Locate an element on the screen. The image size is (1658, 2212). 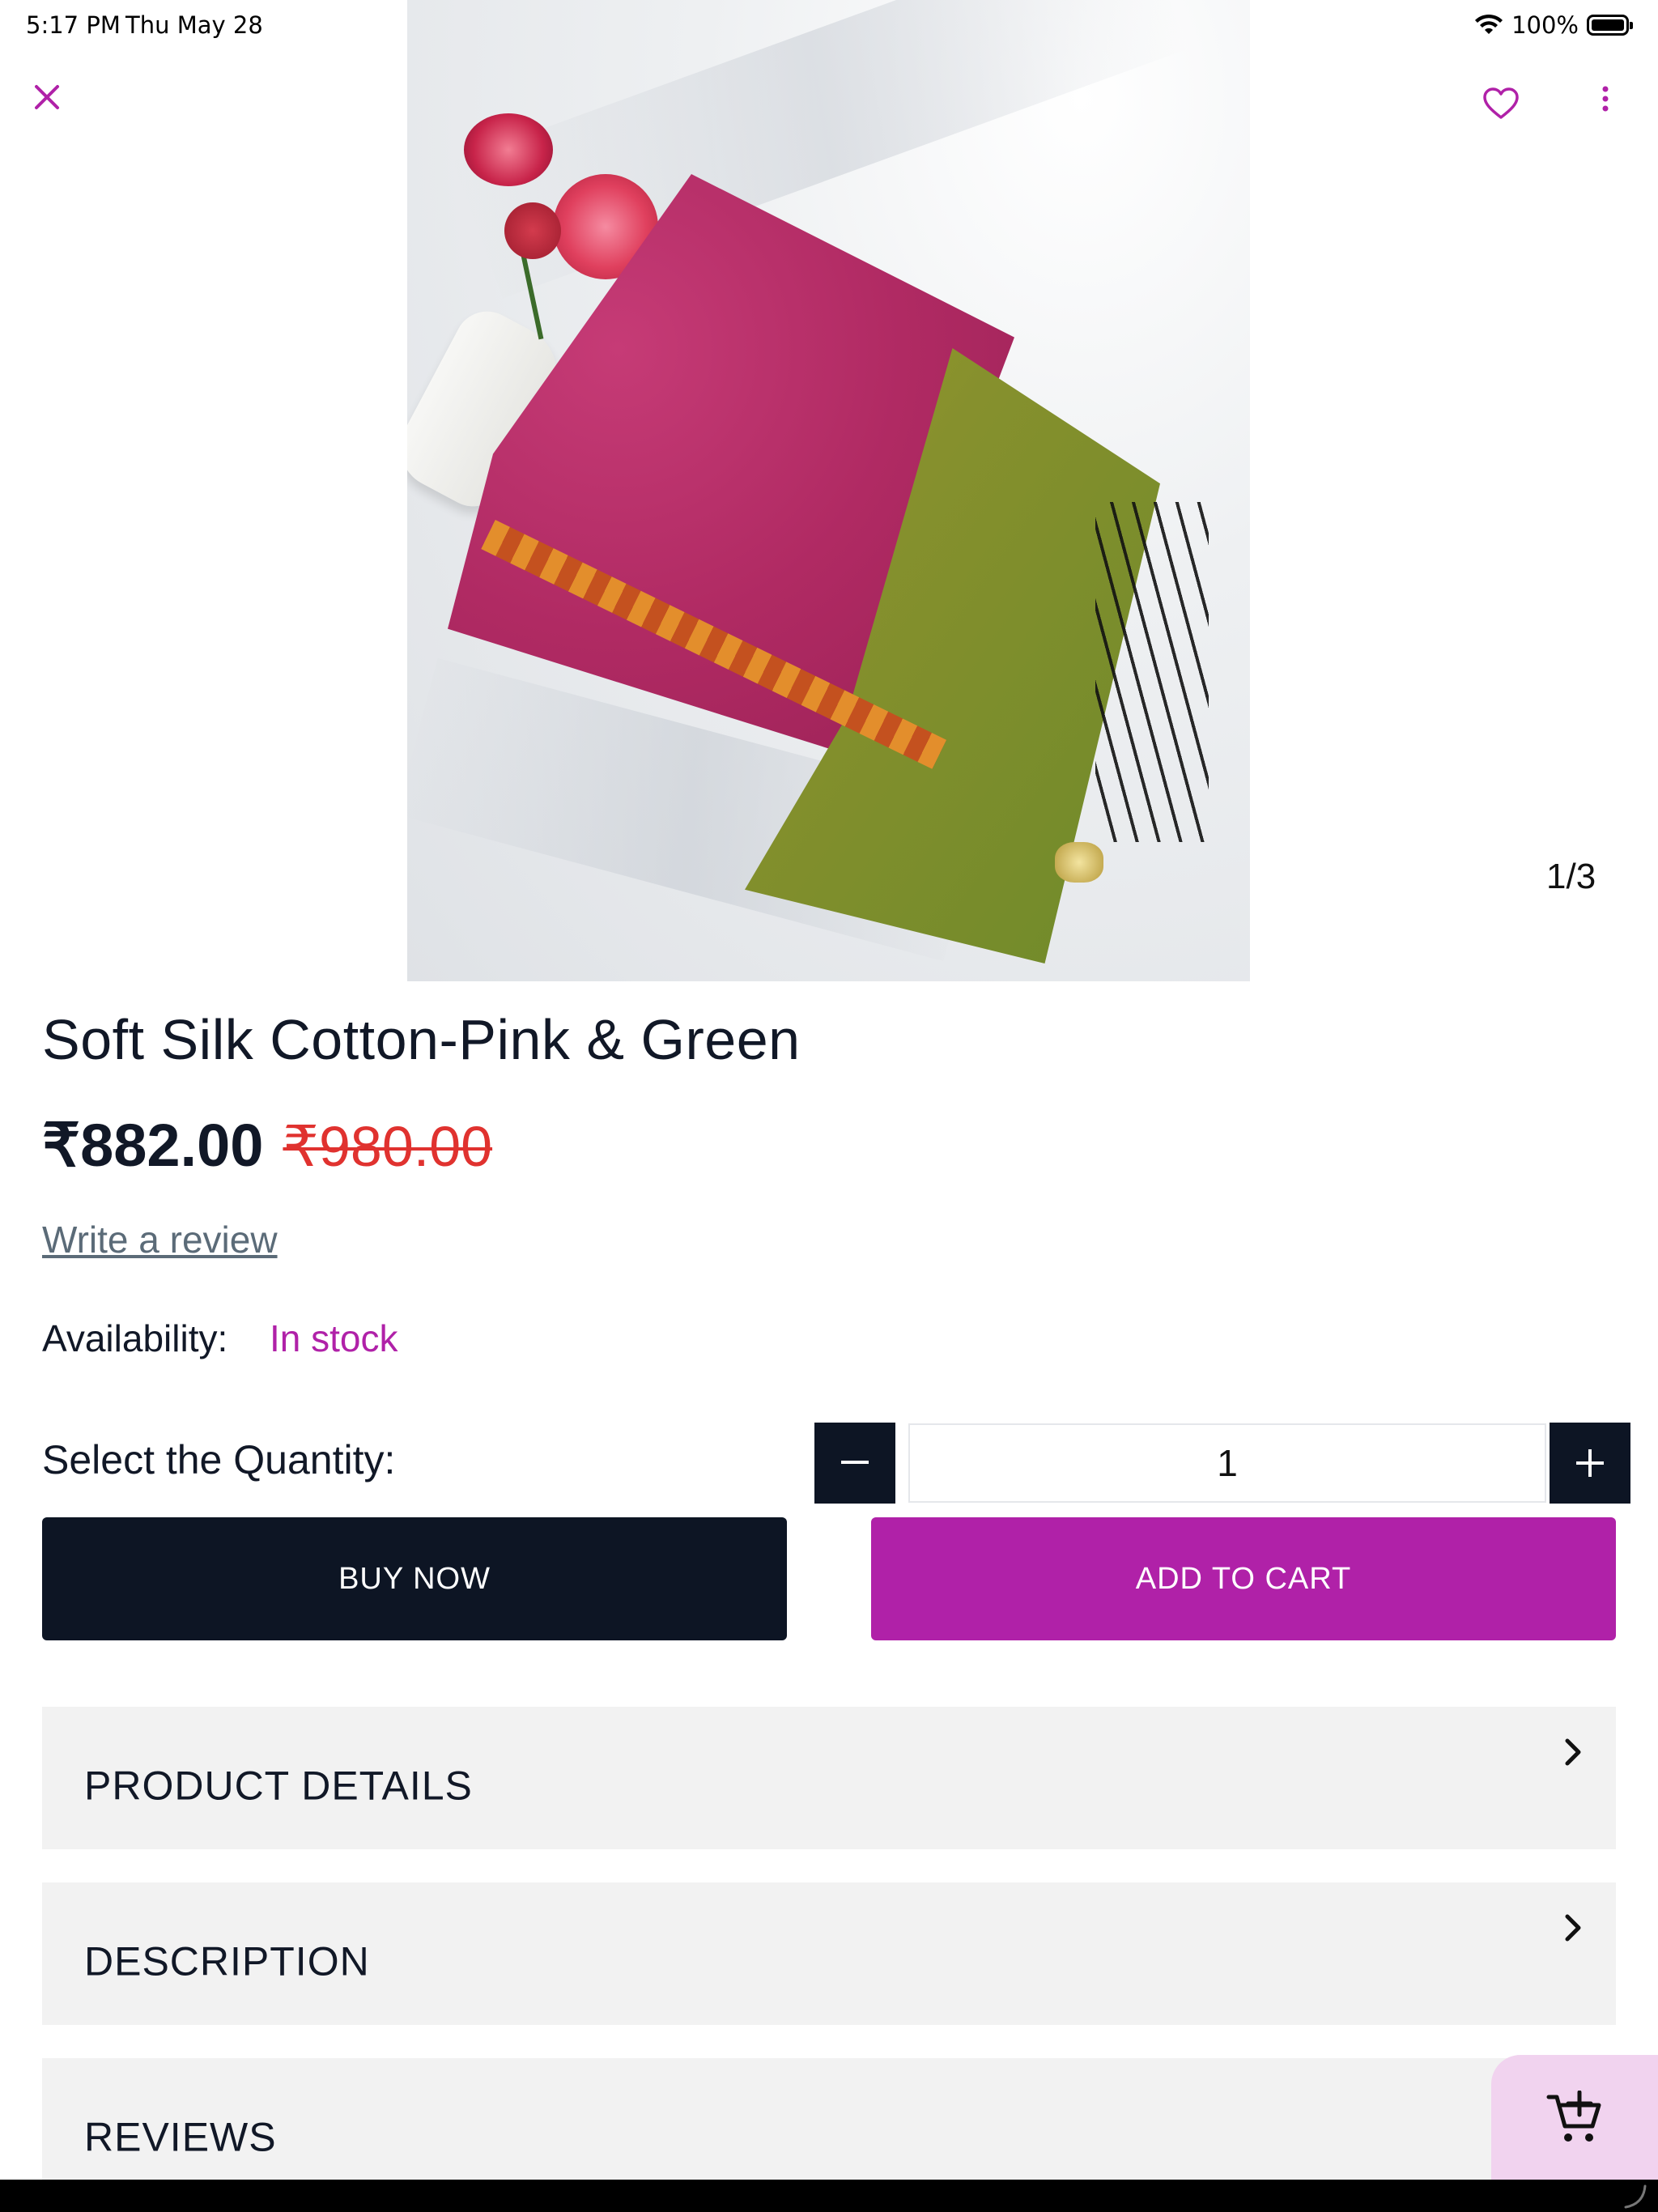
scroll-indicator-icon is located at coordinates (1635, 2197).